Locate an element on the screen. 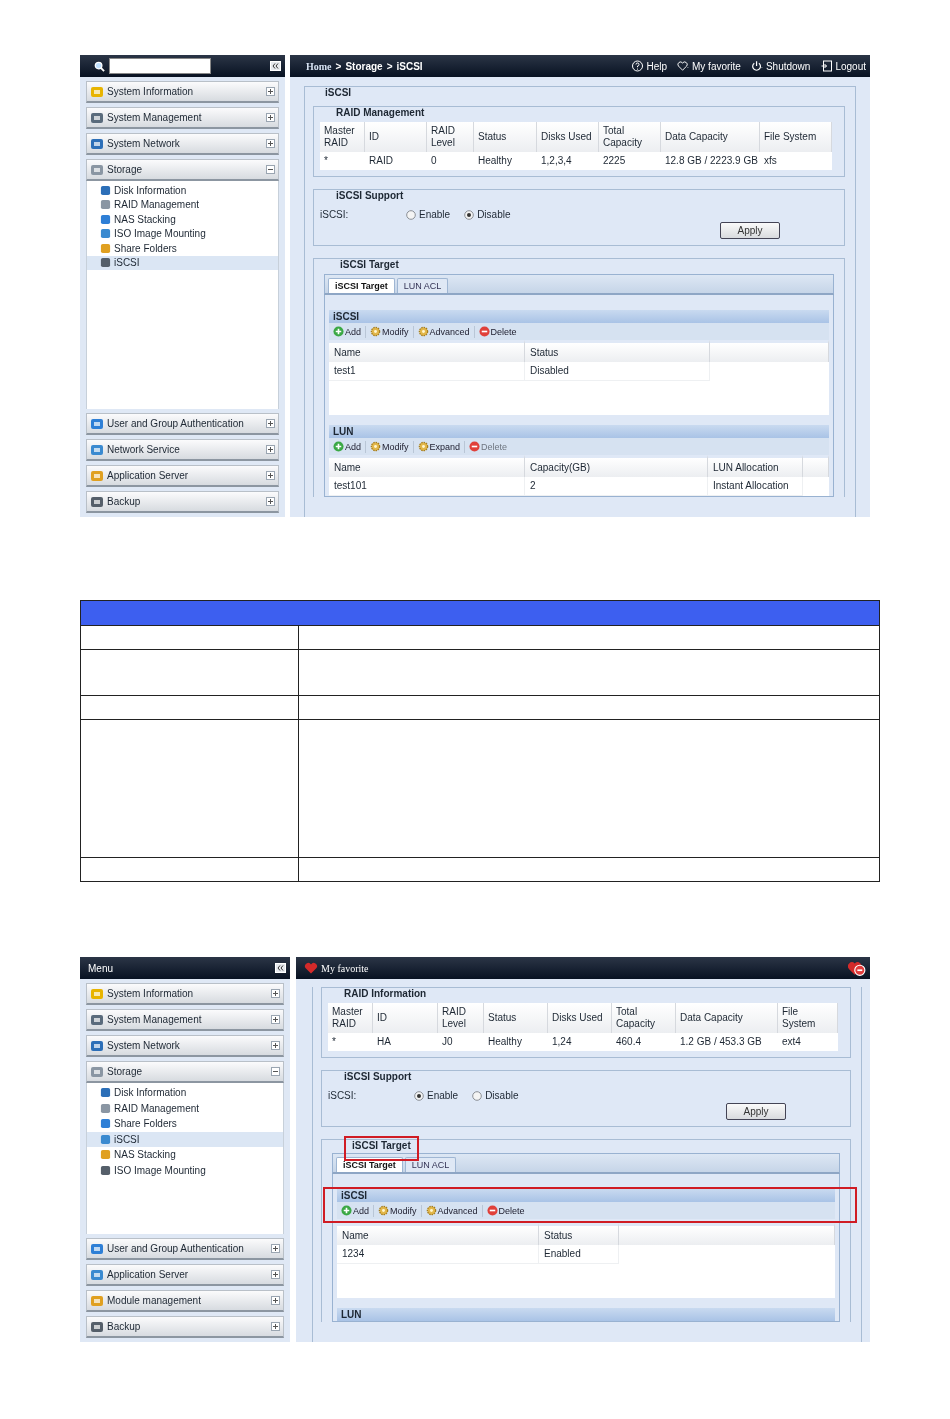  toolbar-link: Shutdown is located at coordinates (780, 66).